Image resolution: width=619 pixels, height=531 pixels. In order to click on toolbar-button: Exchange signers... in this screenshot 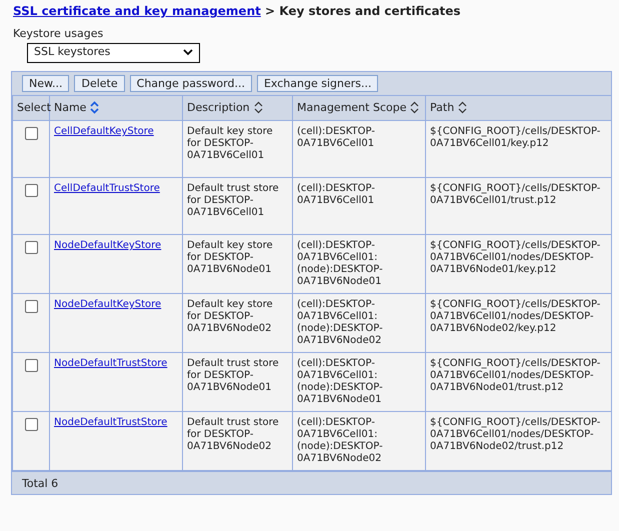, I will do `click(317, 83)`.